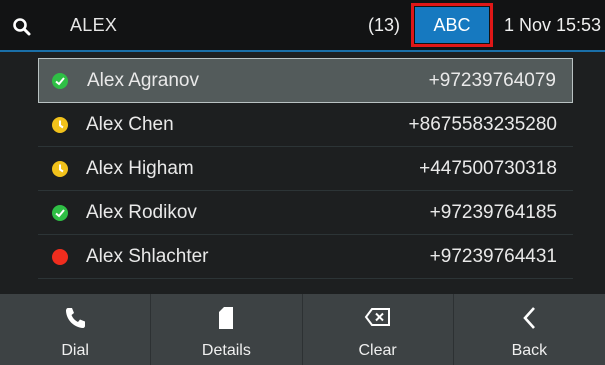  What do you see at coordinates (529, 350) in the screenshot?
I see `back-label: Back` at bounding box center [529, 350].